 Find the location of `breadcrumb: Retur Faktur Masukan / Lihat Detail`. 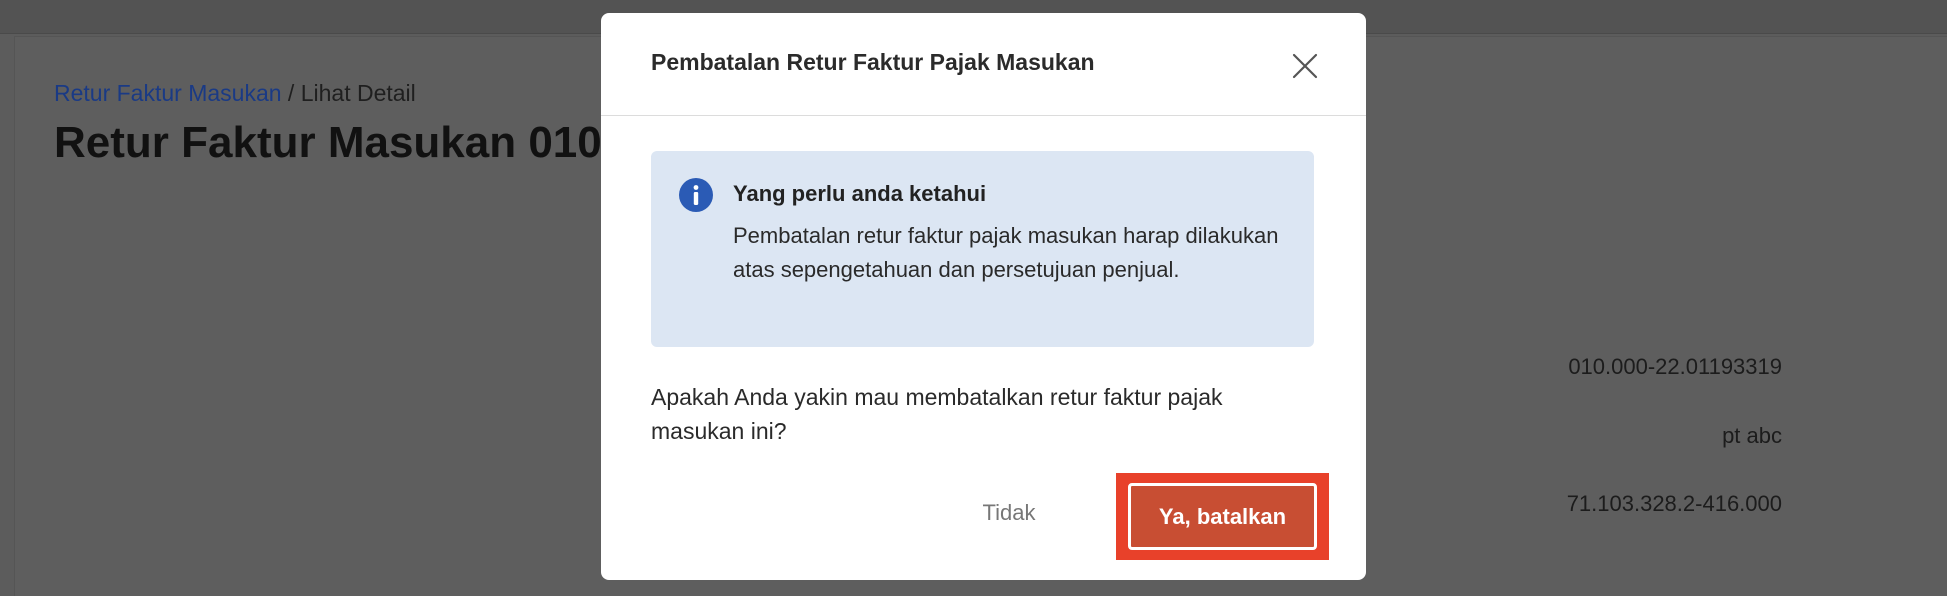

breadcrumb: Retur Faktur Masukan / Lihat Detail is located at coordinates (235, 93).